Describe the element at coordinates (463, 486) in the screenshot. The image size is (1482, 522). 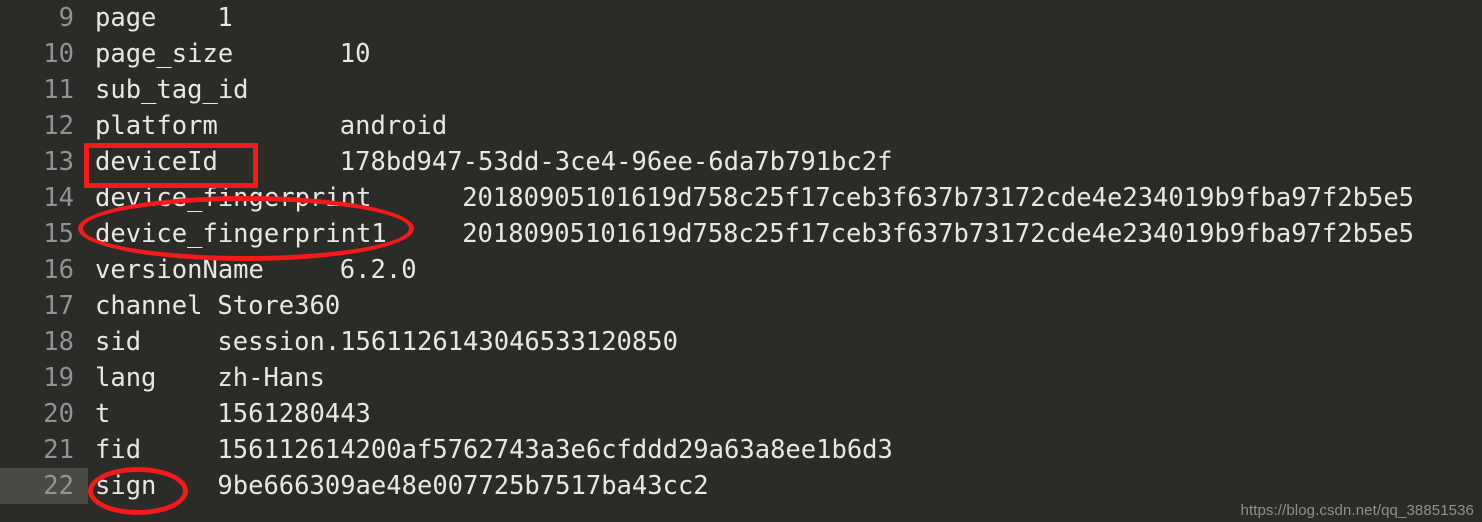
I see `code-value: 9be666309ae48e007725b7517ba43cc2` at that location.